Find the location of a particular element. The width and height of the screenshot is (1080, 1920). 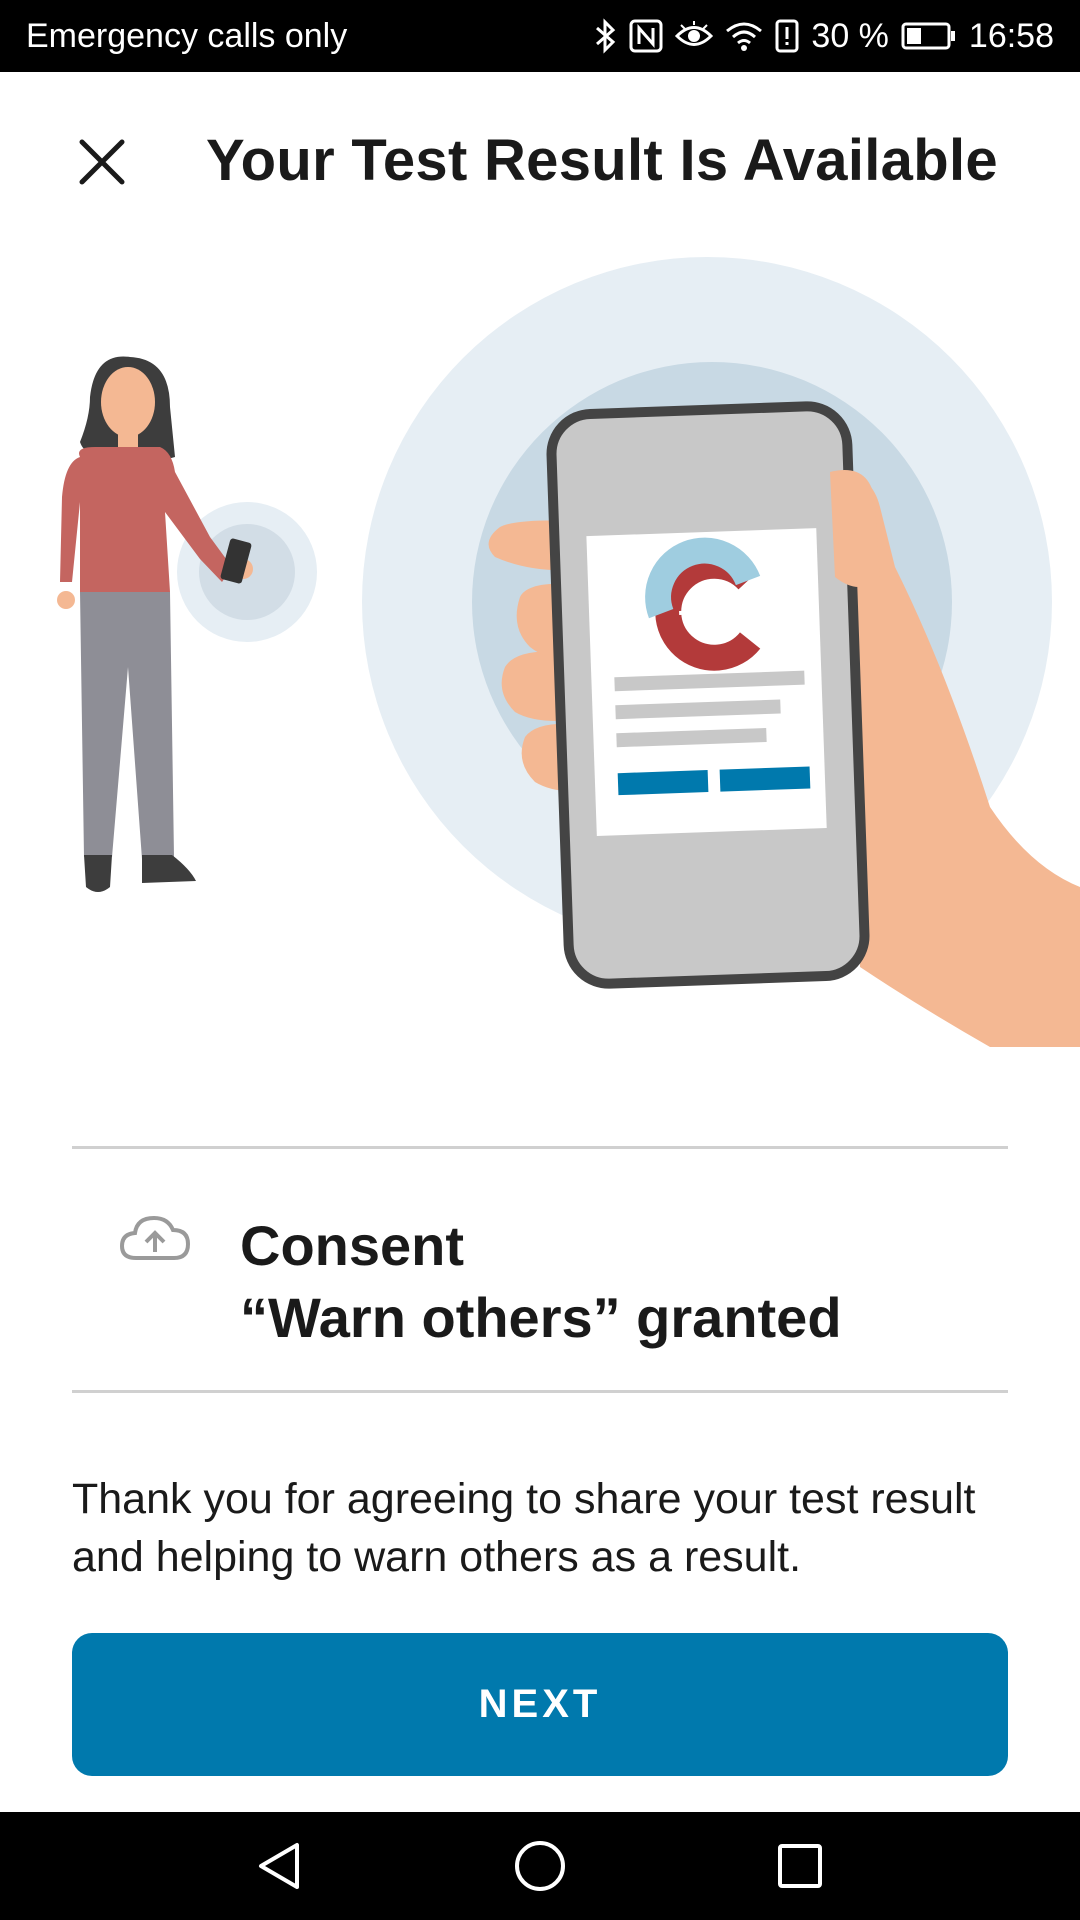

header: Your Test Result Is Available is located at coordinates (540, 159).